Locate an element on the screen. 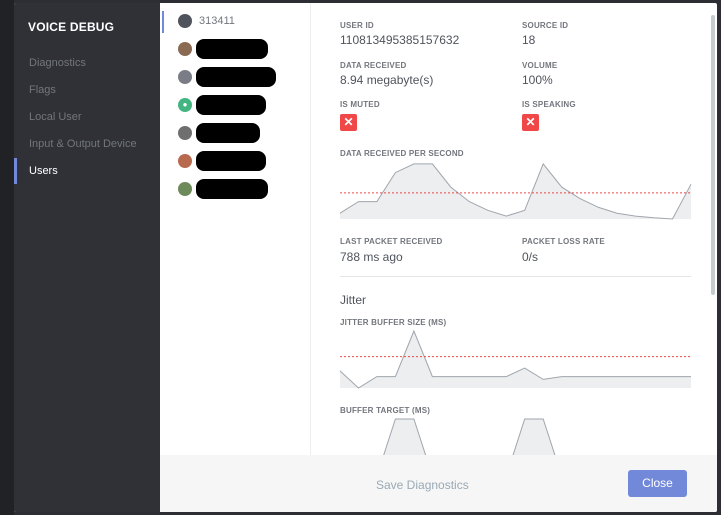  user-row: ● is located at coordinates (235, 106).